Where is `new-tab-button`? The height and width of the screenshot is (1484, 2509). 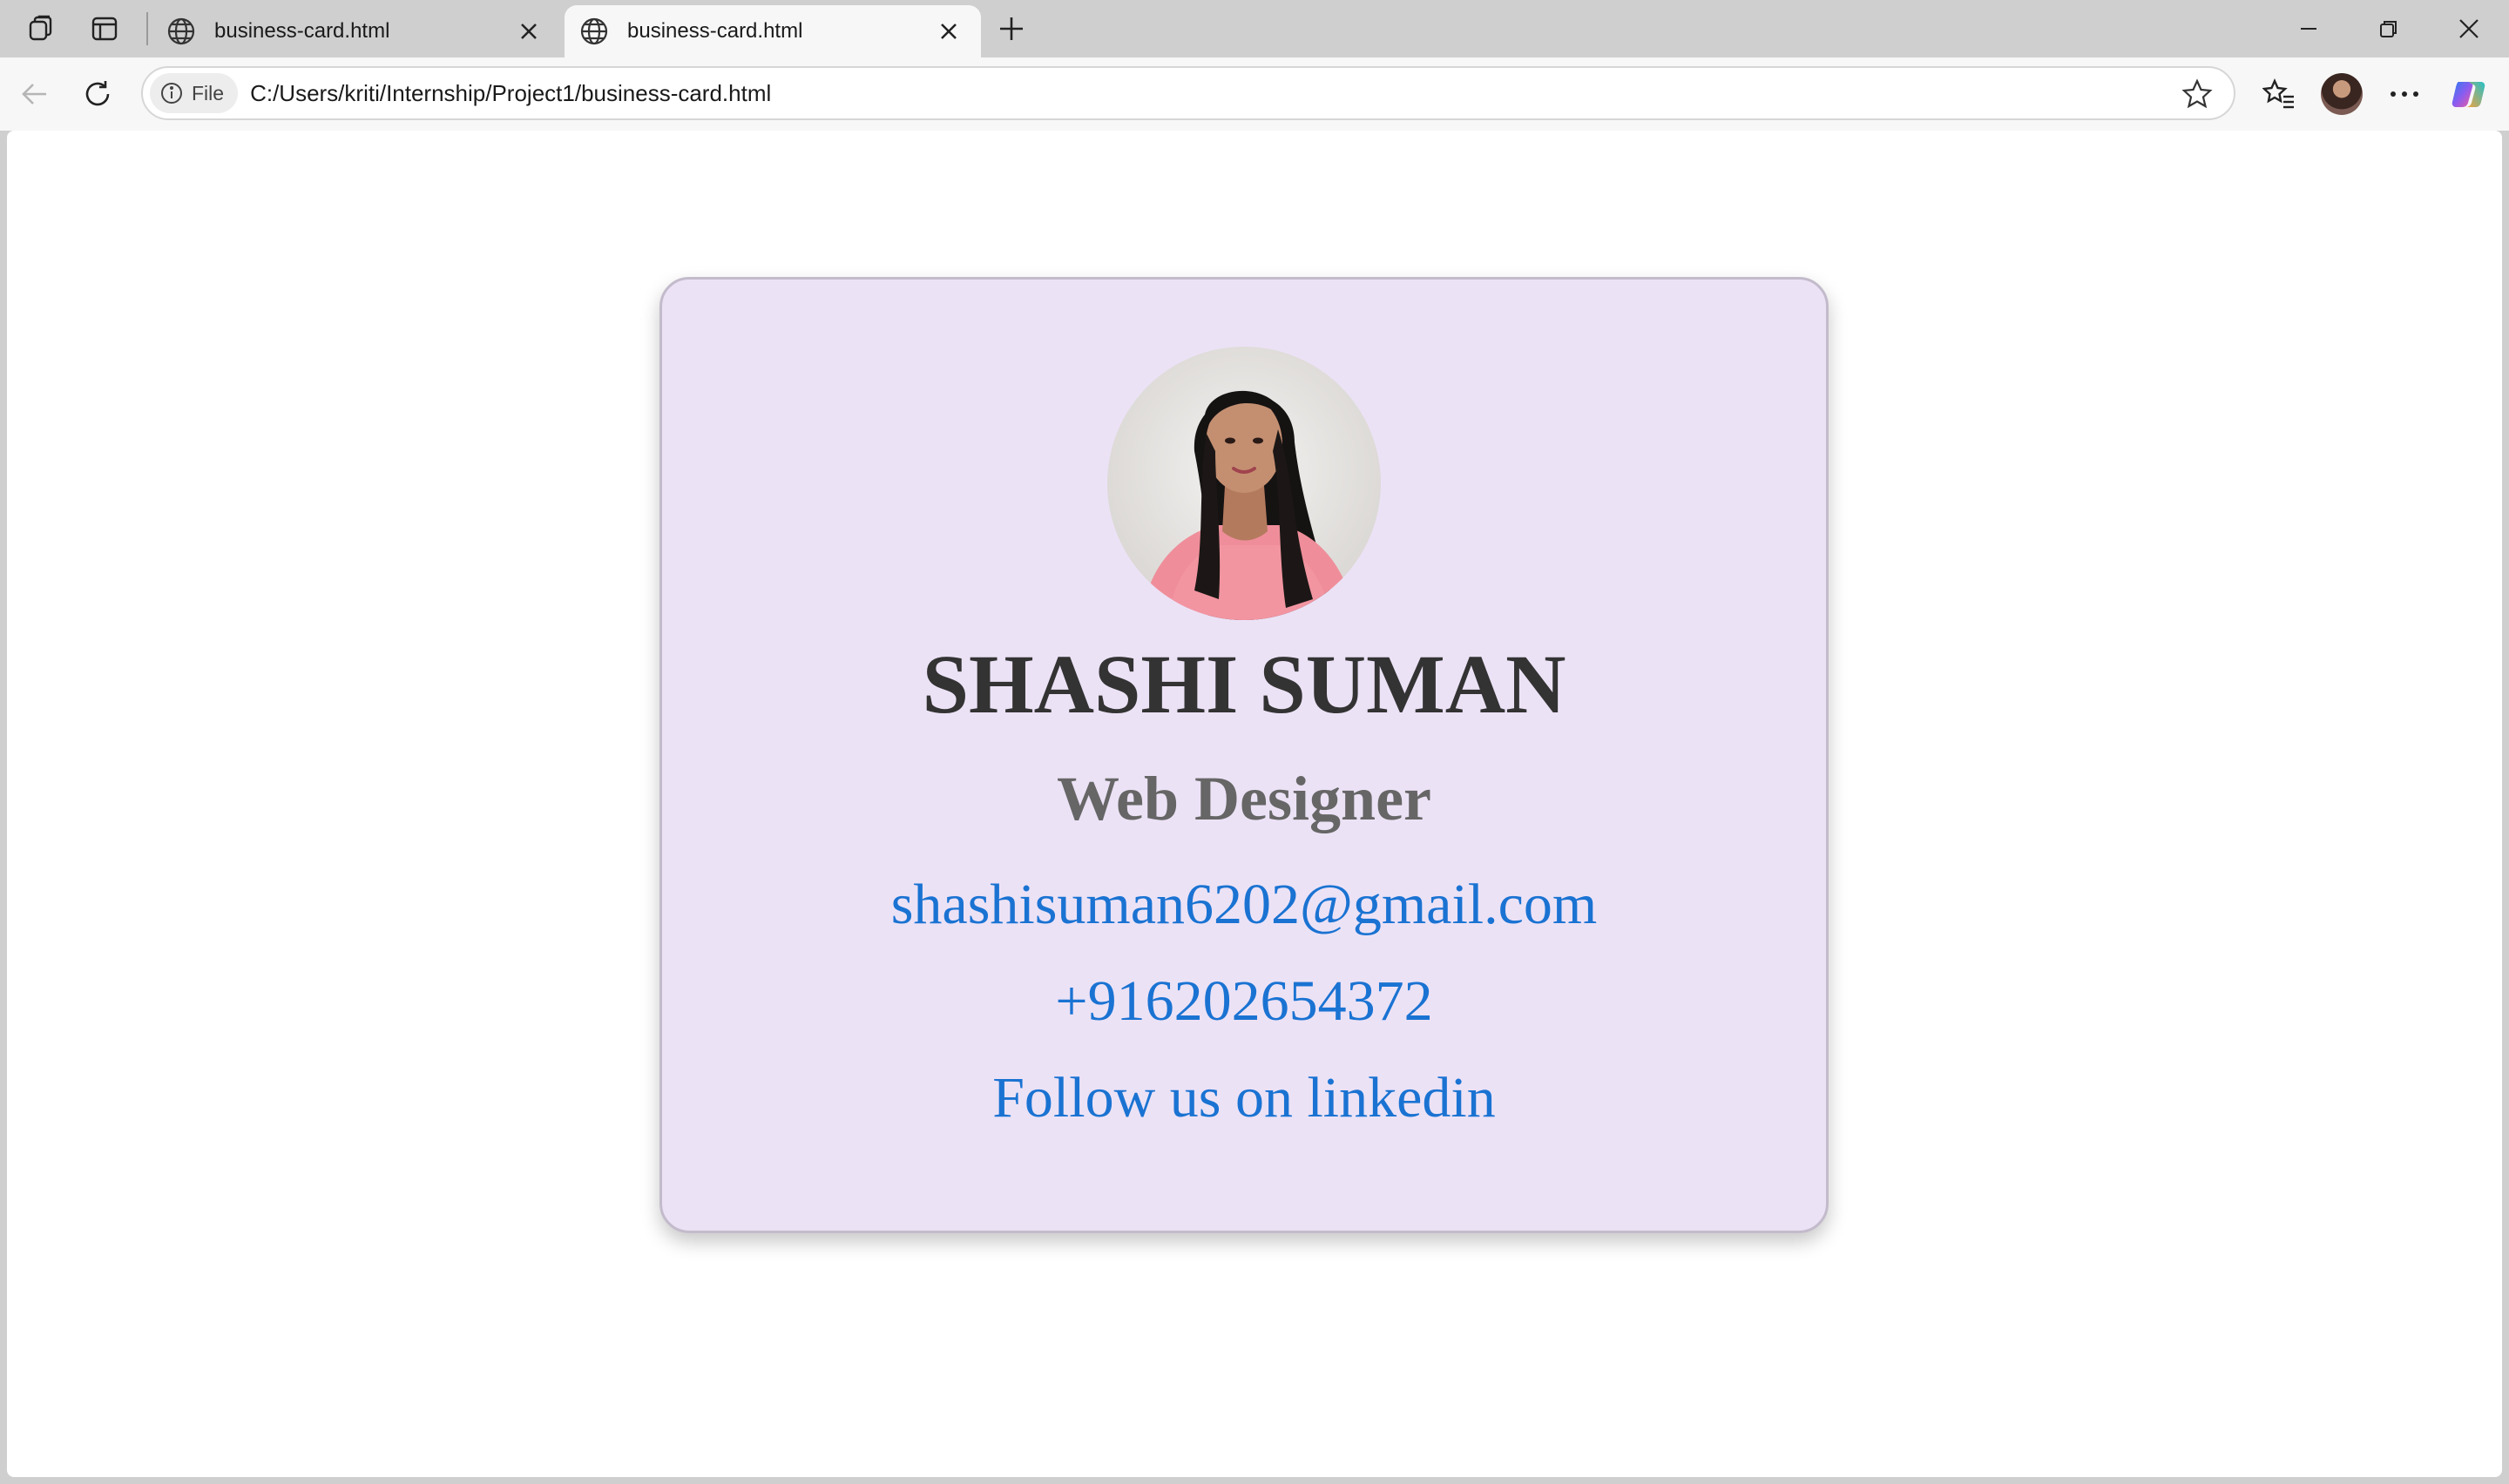
new-tab-button is located at coordinates (1011, 29).